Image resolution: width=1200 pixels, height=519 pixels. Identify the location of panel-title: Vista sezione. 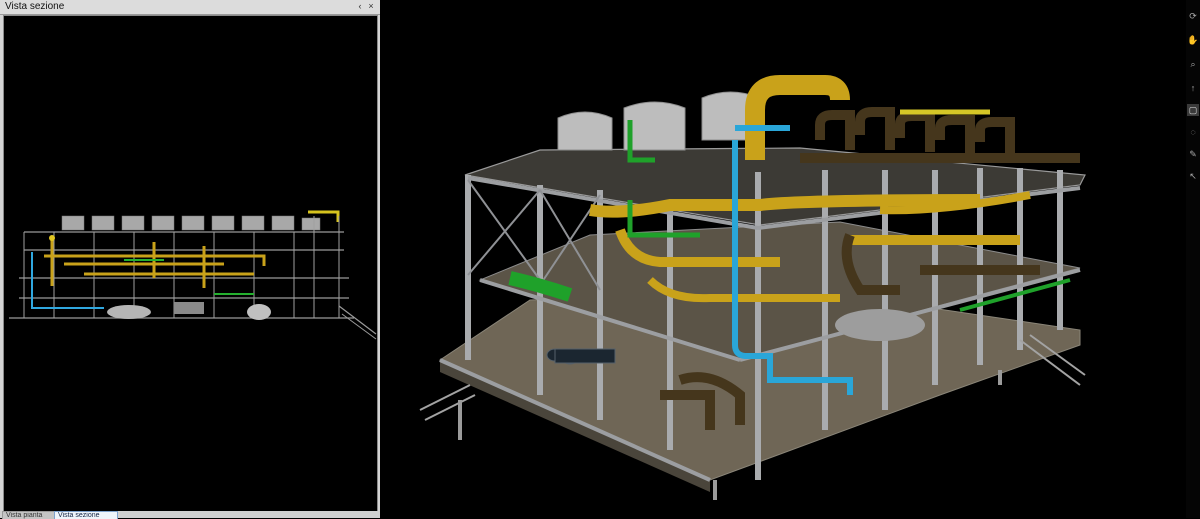
(35, 6).